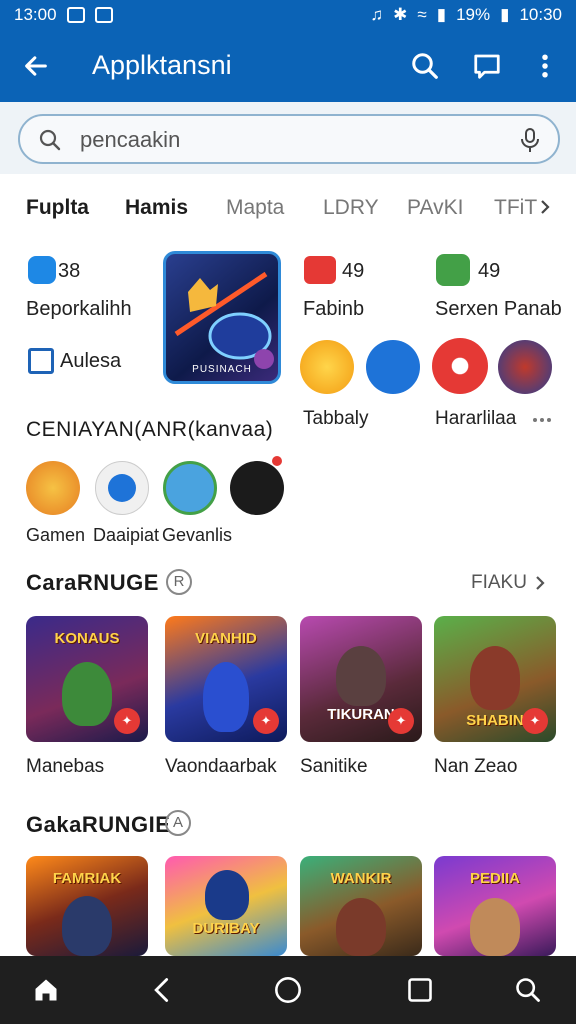 This screenshot has width=576, height=1024. What do you see at coordinates (473, 14) in the screenshot?
I see `battery-level: 19%` at bounding box center [473, 14].